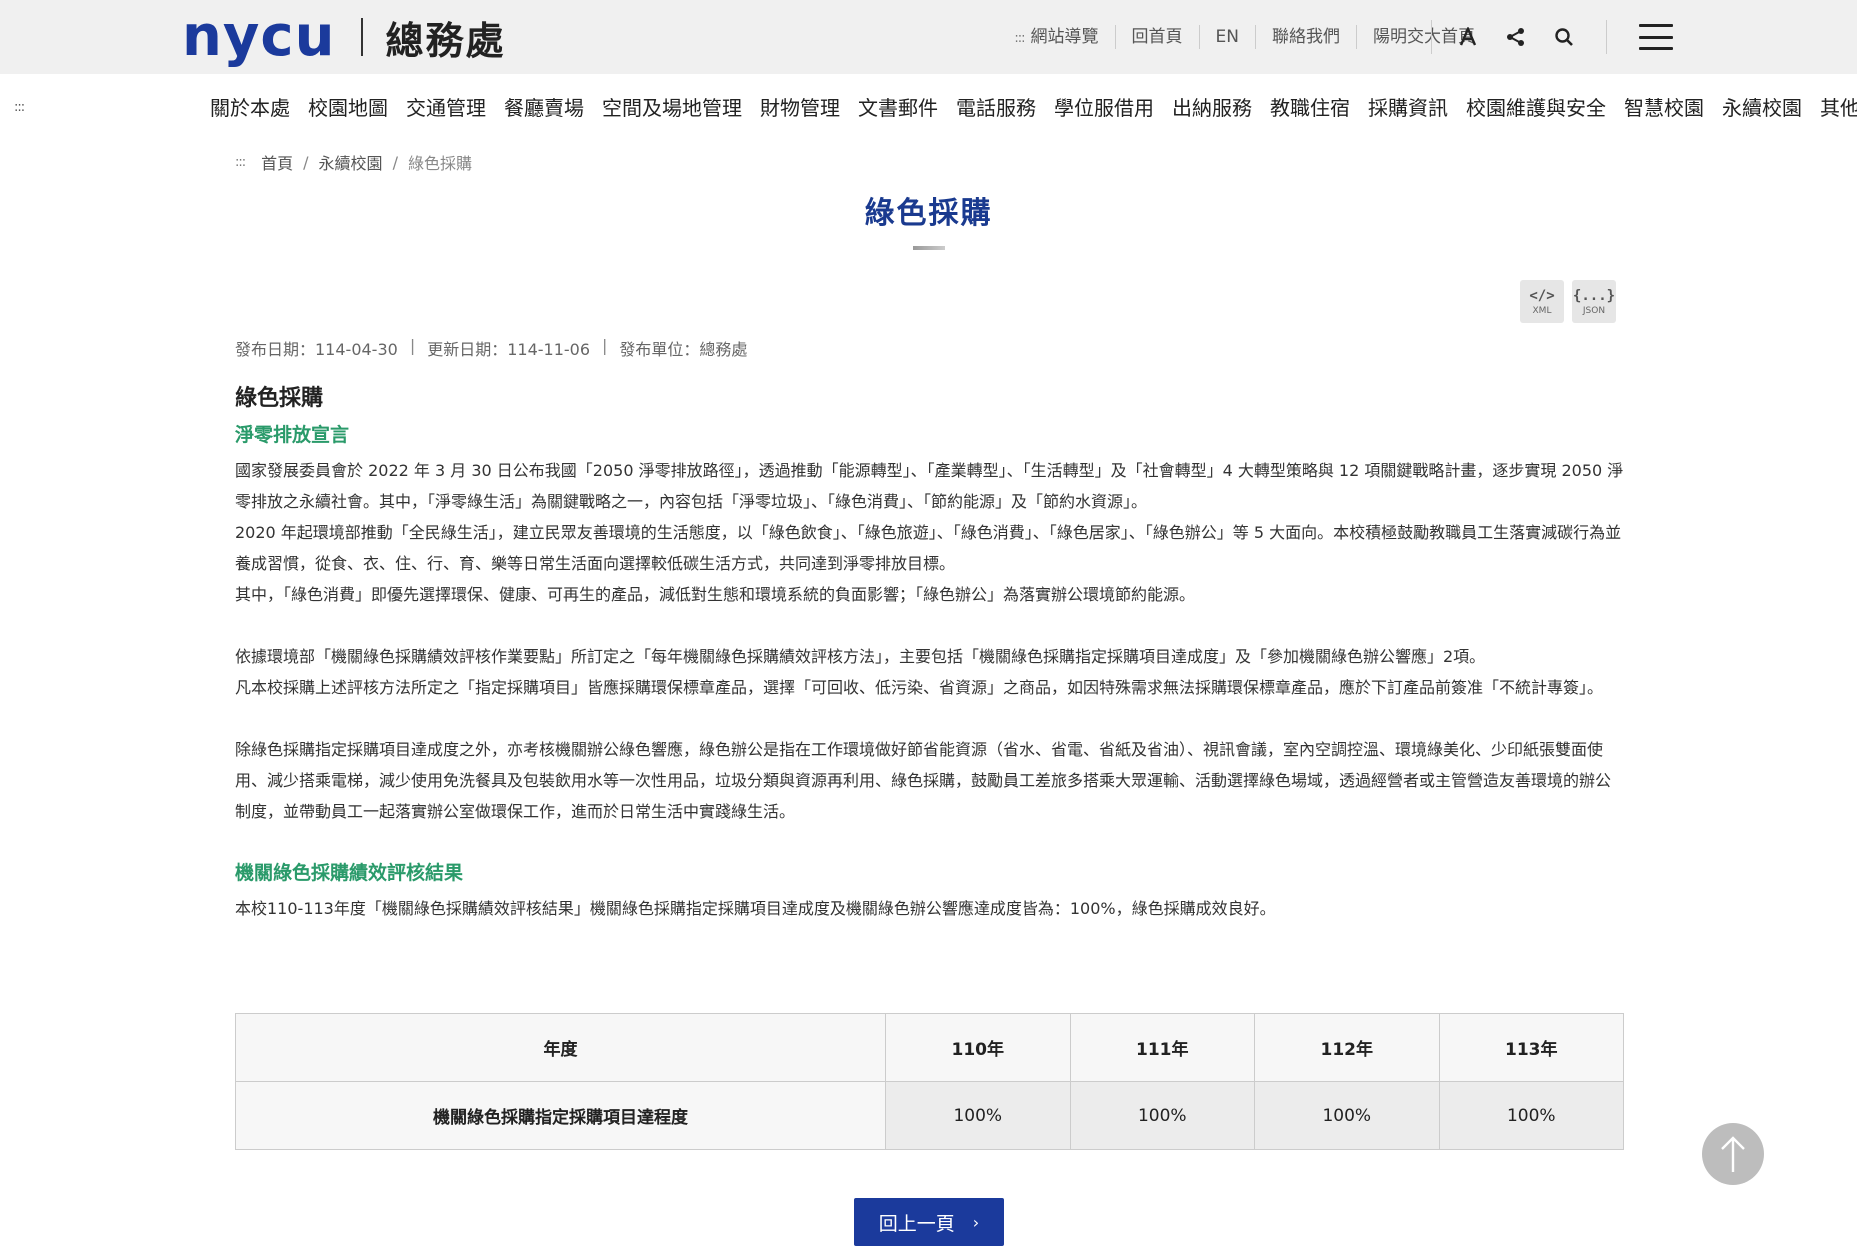 The image size is (1857, 1250). Describe the element at coordinates (683, 349) in the screenshot. I see `publish-unit: 發布單位：總務處` at that location.